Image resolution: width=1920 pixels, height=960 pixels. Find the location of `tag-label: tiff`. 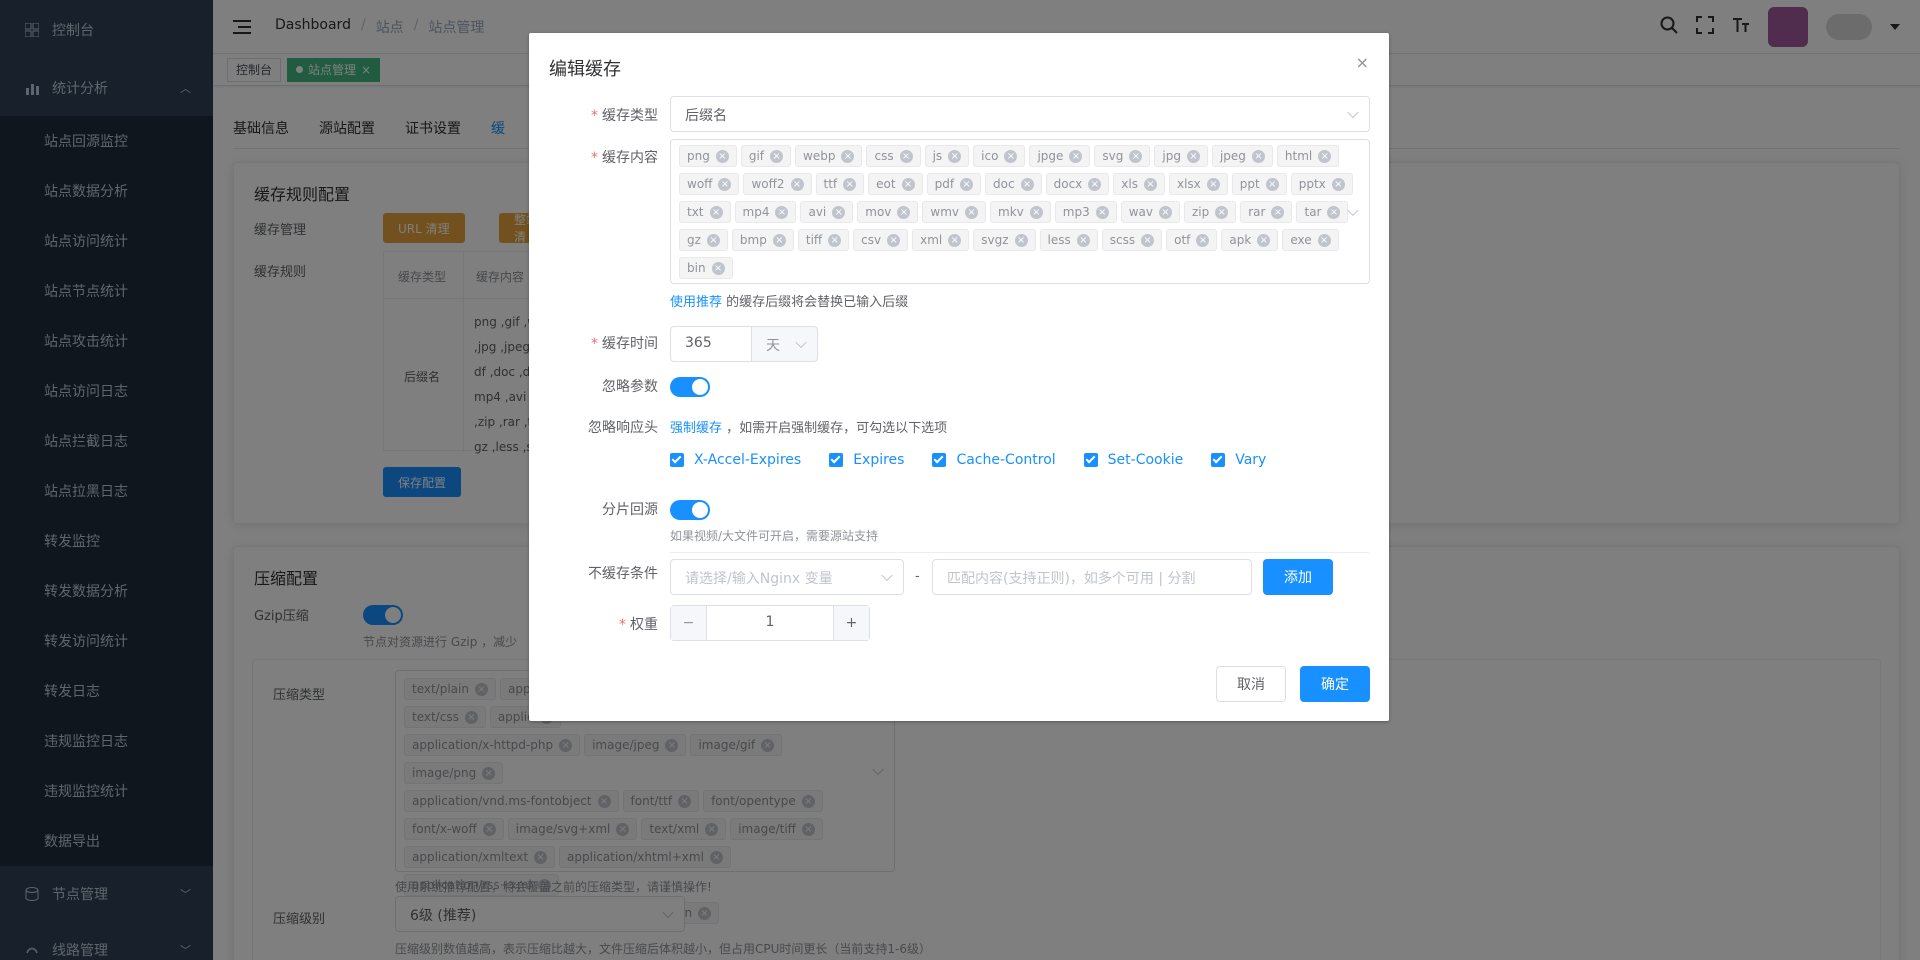

tag-label: tiff is located at coordinates (814, 240).